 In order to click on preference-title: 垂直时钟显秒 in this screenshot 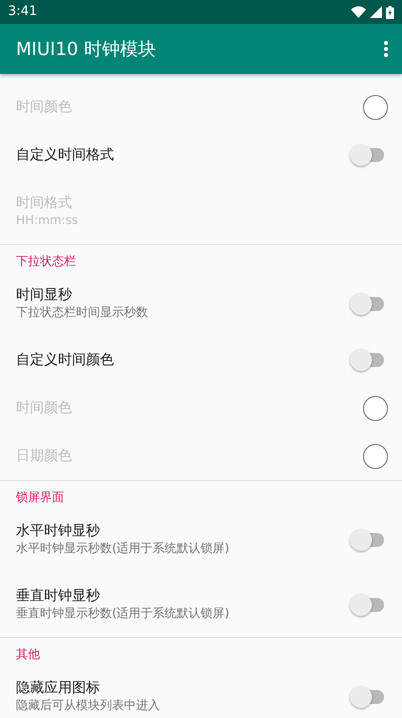, I will do `click(58, 596)`.